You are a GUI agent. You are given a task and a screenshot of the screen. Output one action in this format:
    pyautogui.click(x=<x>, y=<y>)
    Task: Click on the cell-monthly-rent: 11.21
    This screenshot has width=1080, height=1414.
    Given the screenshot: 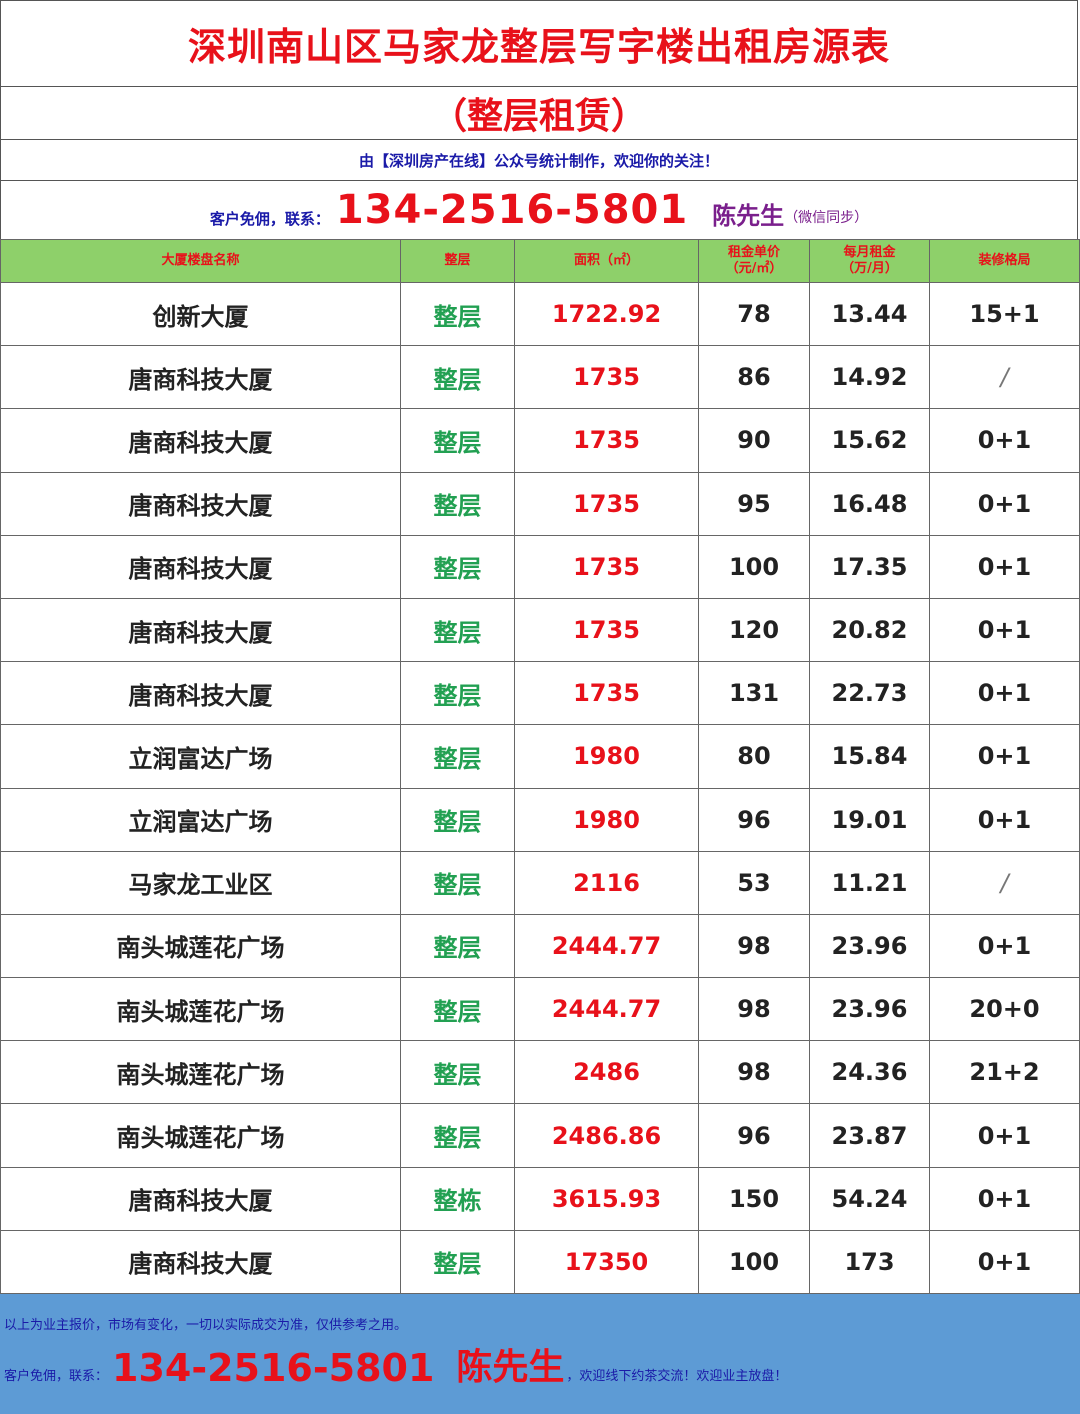 What is the action you would take?
    pyautogui.click(x=869, y=882)
    